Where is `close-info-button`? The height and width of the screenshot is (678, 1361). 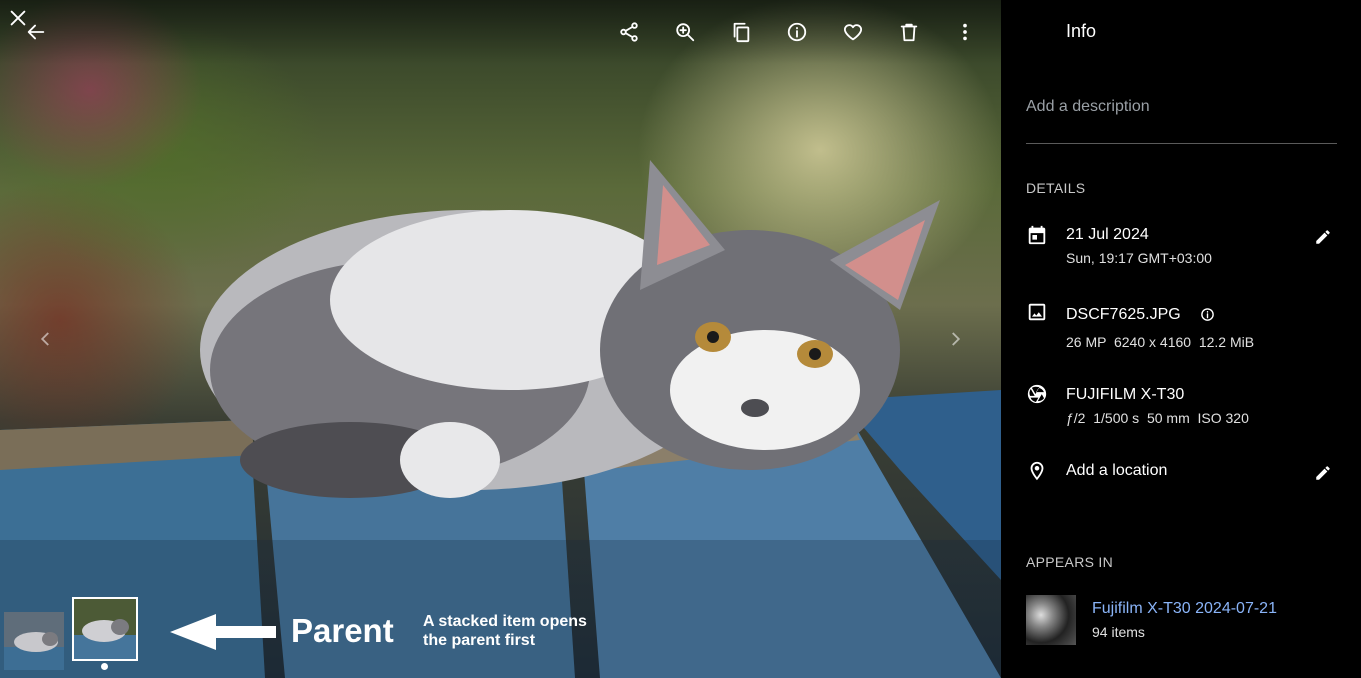
close-info-button is located at coordinates (18, 18).